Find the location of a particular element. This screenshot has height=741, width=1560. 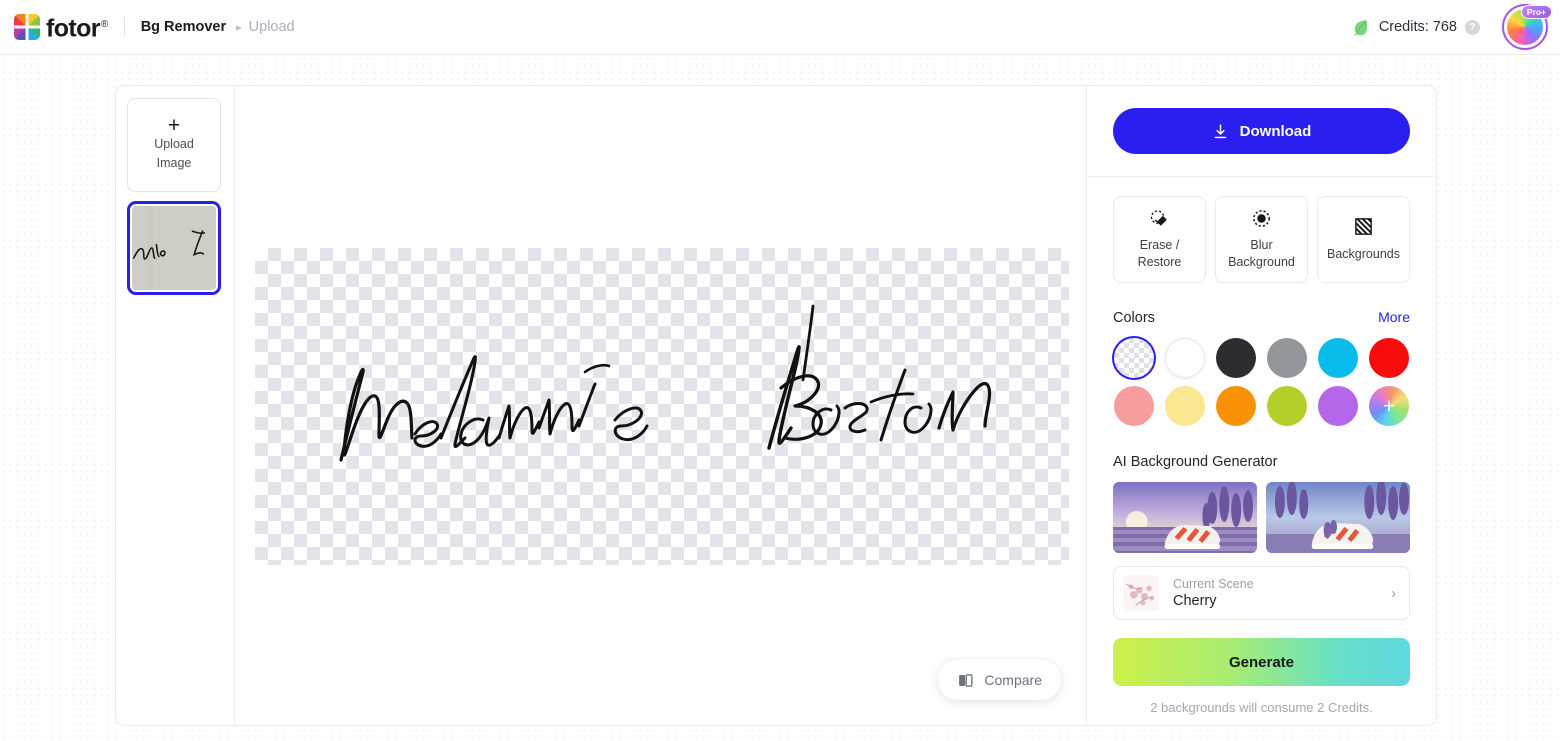

colors-more-link: More is located at coordinates (1394, 317).